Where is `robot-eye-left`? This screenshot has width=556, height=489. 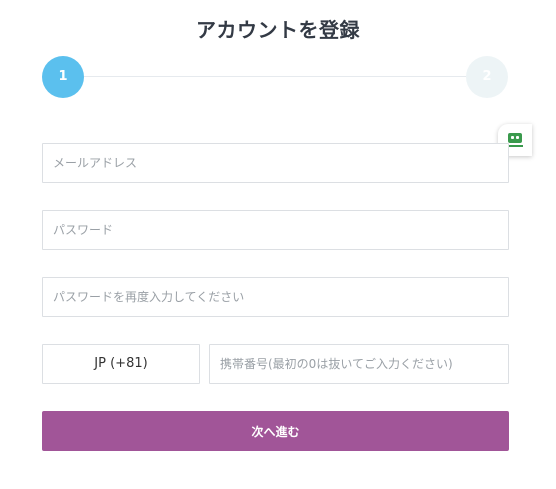 robot-eye-left is located at coordinates (512, 137).